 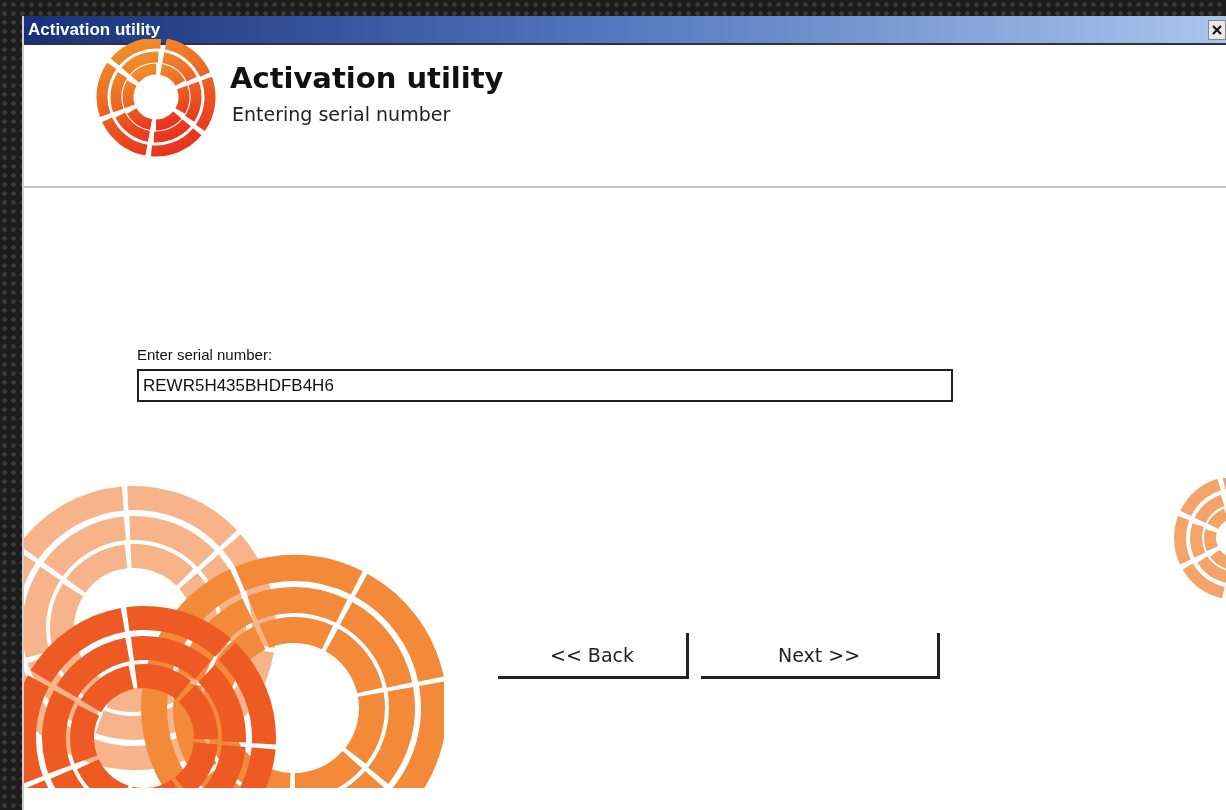 What do you see at coordinates (341, 114) in the screenshot?
I see `header-subtitle: Entering serial number` at bounding box center [341, 114].